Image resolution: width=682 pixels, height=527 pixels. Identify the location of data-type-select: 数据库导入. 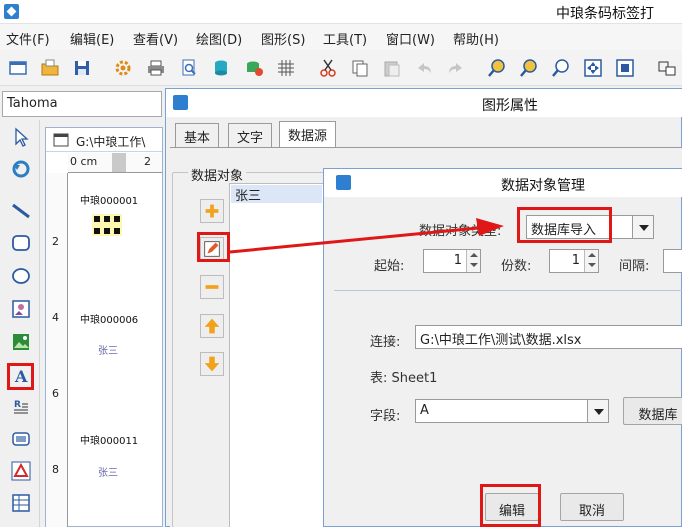
(580, 227).